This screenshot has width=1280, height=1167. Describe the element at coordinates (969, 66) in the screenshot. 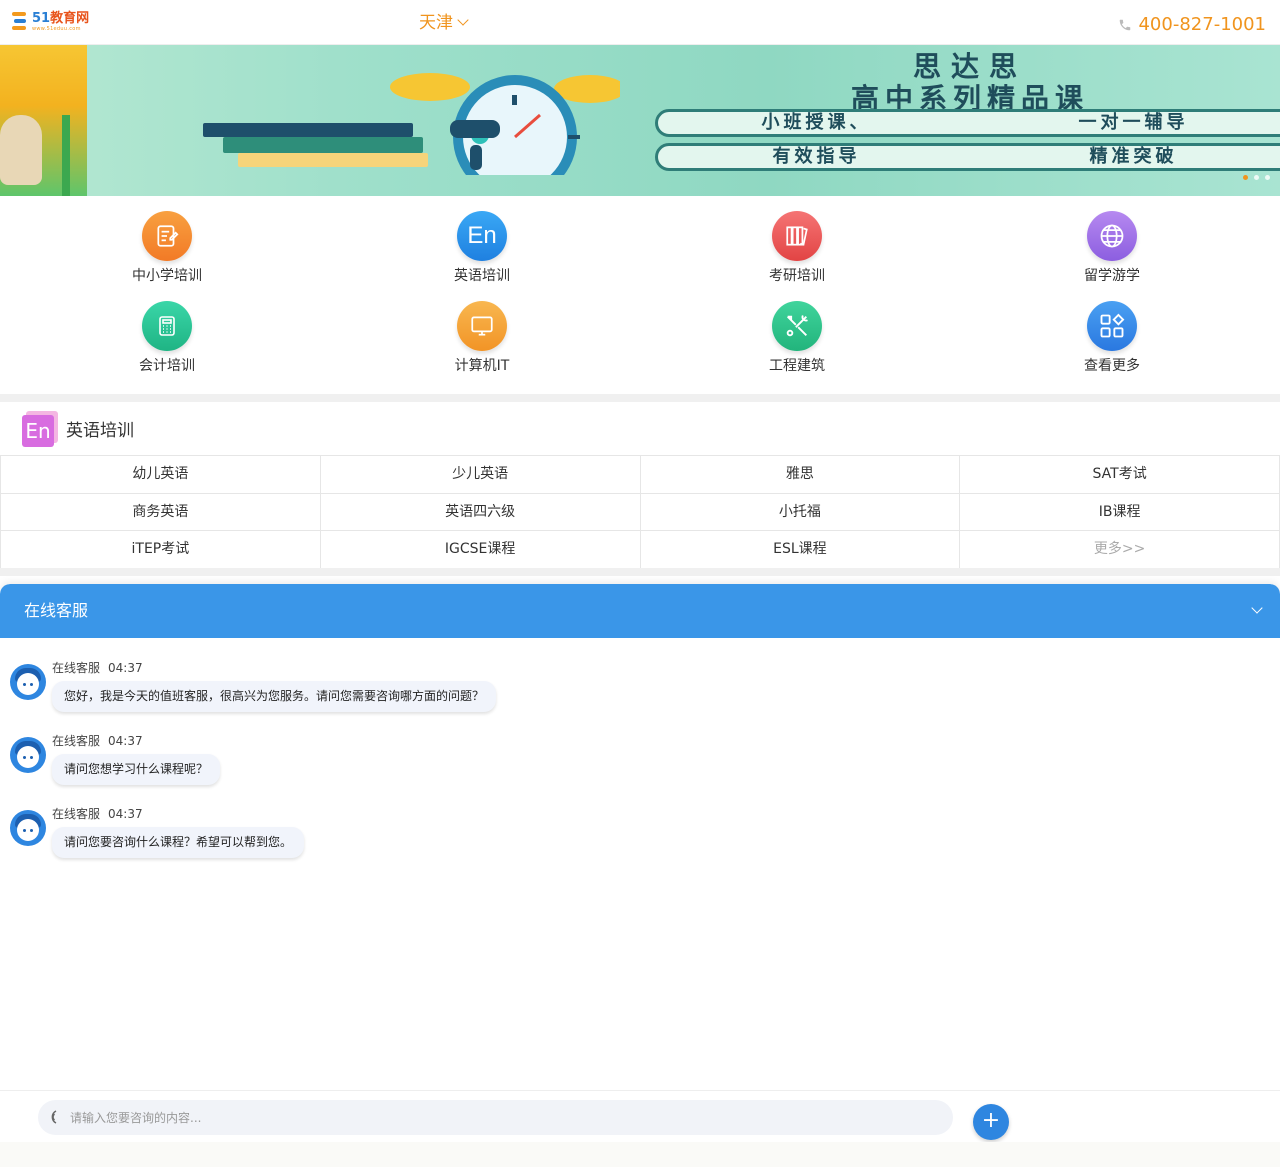

I see `banner-title-line1: 思达思` at that location.